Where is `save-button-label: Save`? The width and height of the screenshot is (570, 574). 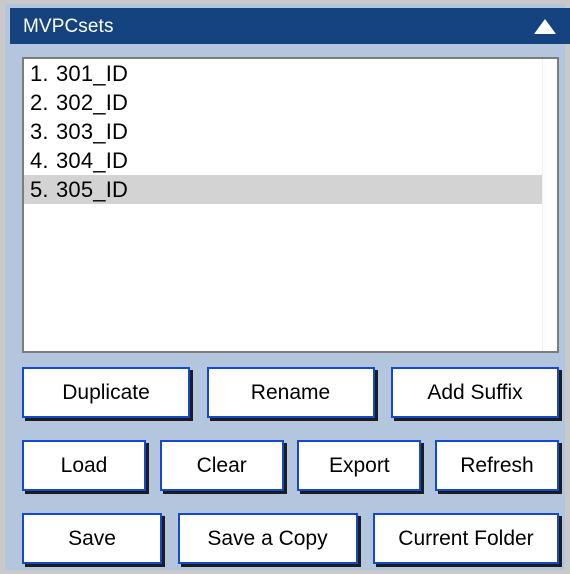
save-button-label: Save is located at coordinates (92, 538).